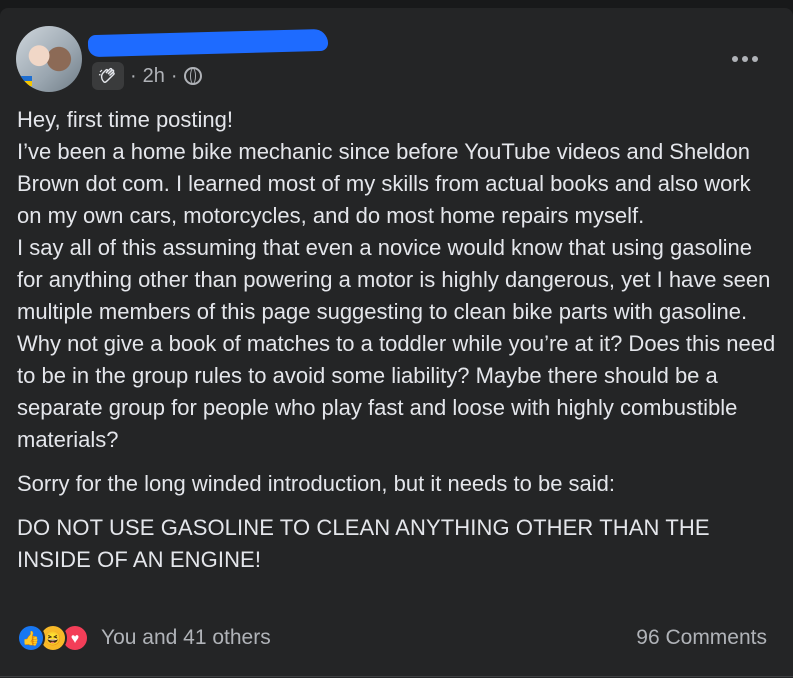 This screenshot has height=678, width=793. Describe the element at coordinates (745, 59) in the screenshot. I see `more-options-icon` at that location.